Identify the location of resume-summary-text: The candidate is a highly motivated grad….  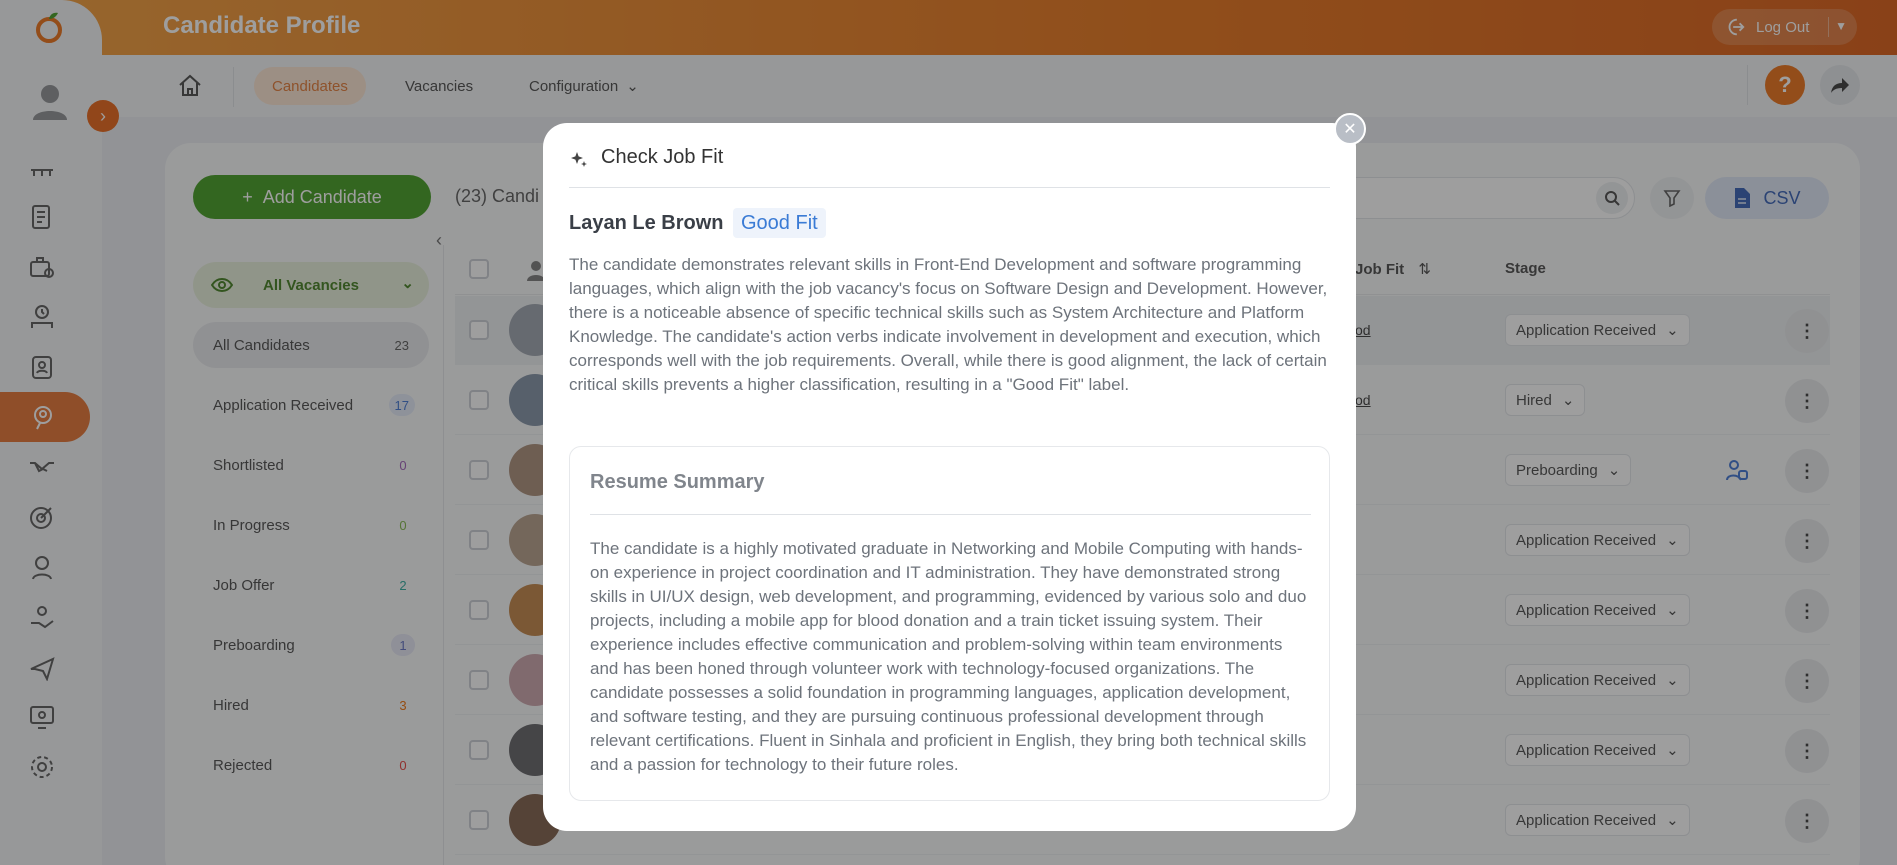
(948, 656).